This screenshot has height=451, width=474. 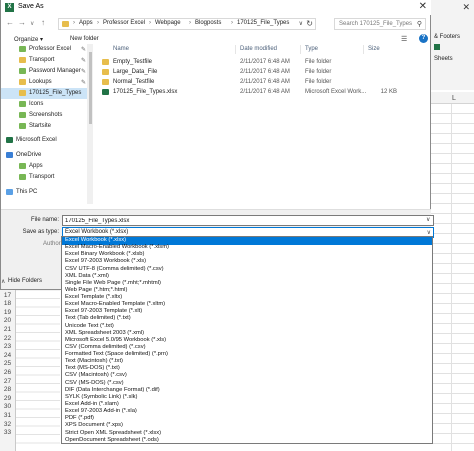 I want to click on breadcrumb-item: 170125_File_Types, so click(x=263, y=23).